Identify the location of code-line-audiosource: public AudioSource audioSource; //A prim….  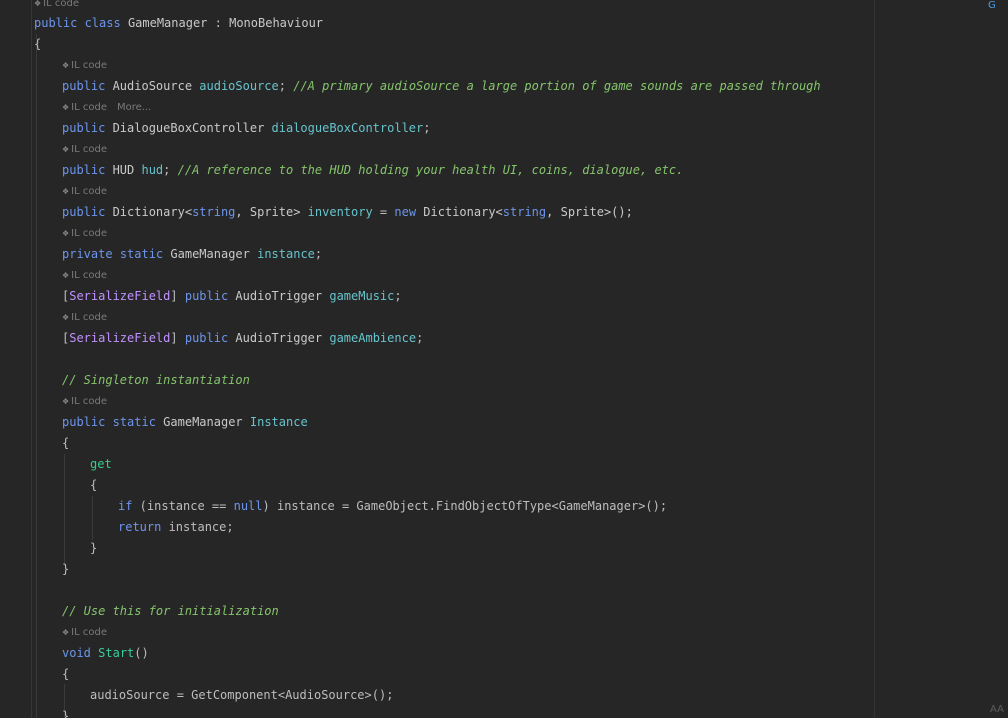
(441, 86).